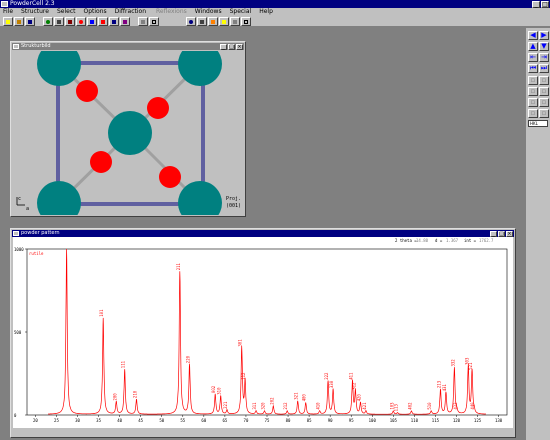 This screenshot has width=550, height=440. What do you see at coordinates (59, 21) in the screenshot?
I see `rotate-icon` at bounding box center [59, 21].